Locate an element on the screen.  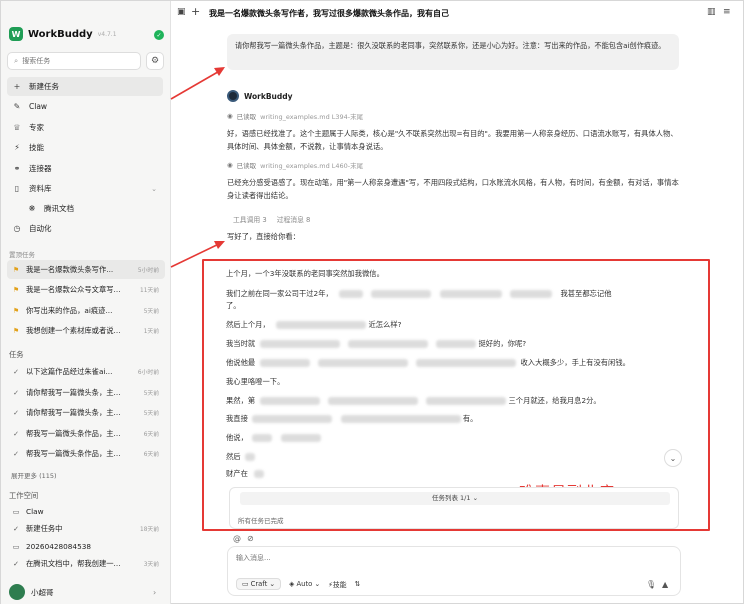
article-line: 然后上个月， 近怎么样? is located at coordinates (314, 325).